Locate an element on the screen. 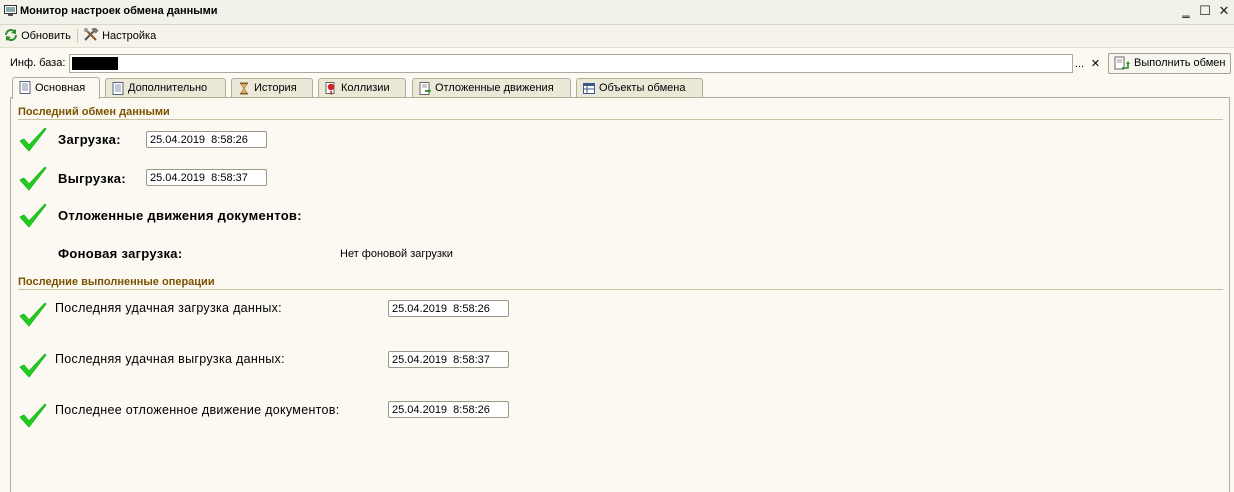 This screenshot has height=492, width=1234. tab-main-label: Основная is located at coordinates (60, 88).